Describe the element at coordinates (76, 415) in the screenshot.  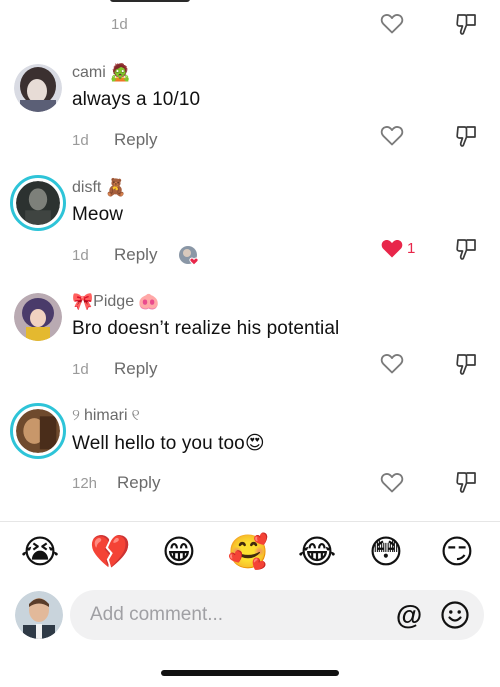
I see `username-decor-left: ୨` at that location.